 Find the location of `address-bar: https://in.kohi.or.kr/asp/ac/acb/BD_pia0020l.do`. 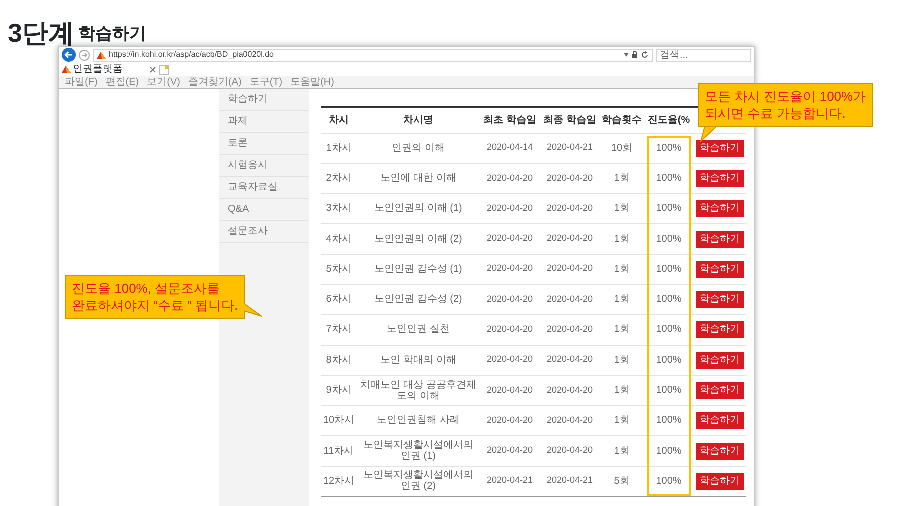

address-bar: https://in.kohi.or.kr/asp/ac/acb/BD_pia0020l.do is located at coordinates (373, 55).